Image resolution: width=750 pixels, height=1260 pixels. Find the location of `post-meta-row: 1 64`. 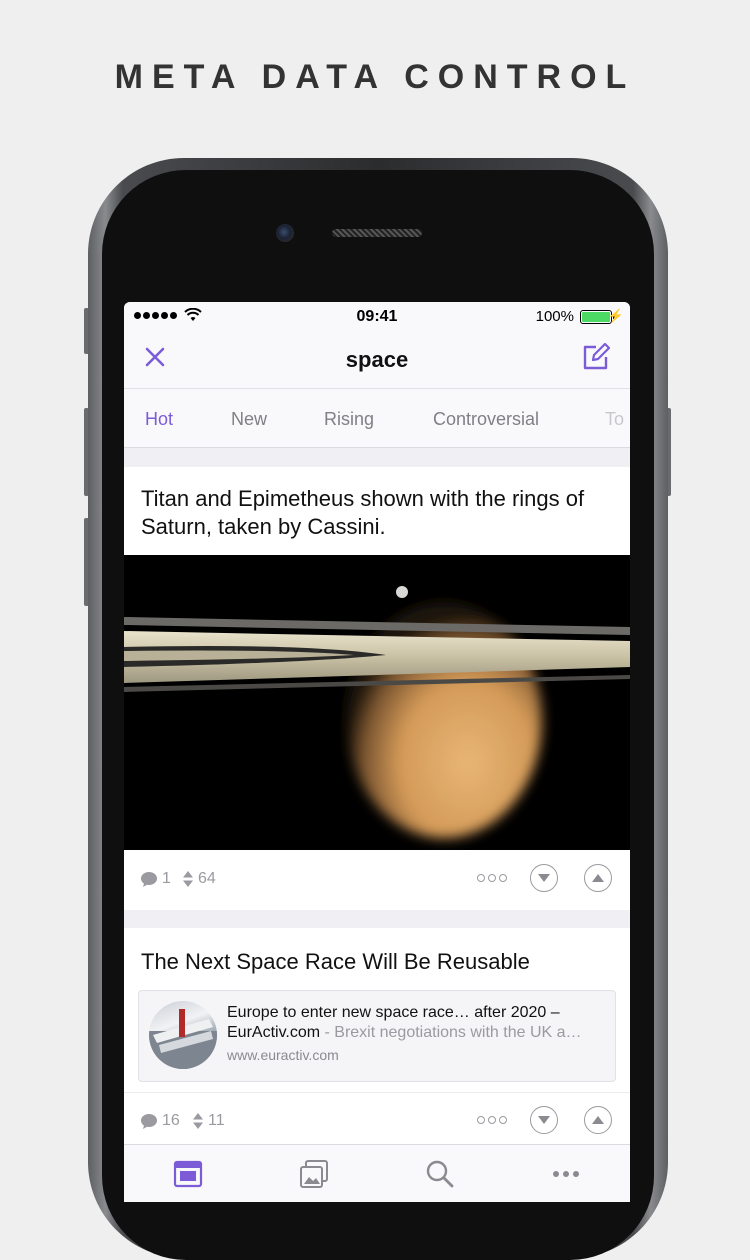

post-meta-row: 1 64 is located at coordinates (377, 879).